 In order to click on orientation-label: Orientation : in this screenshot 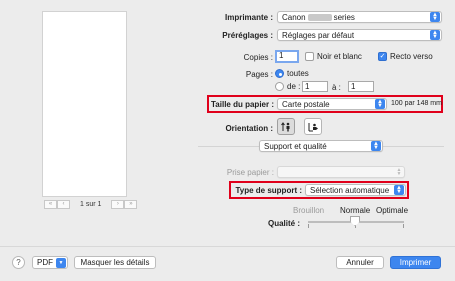, I will do `click(249, 128)`.